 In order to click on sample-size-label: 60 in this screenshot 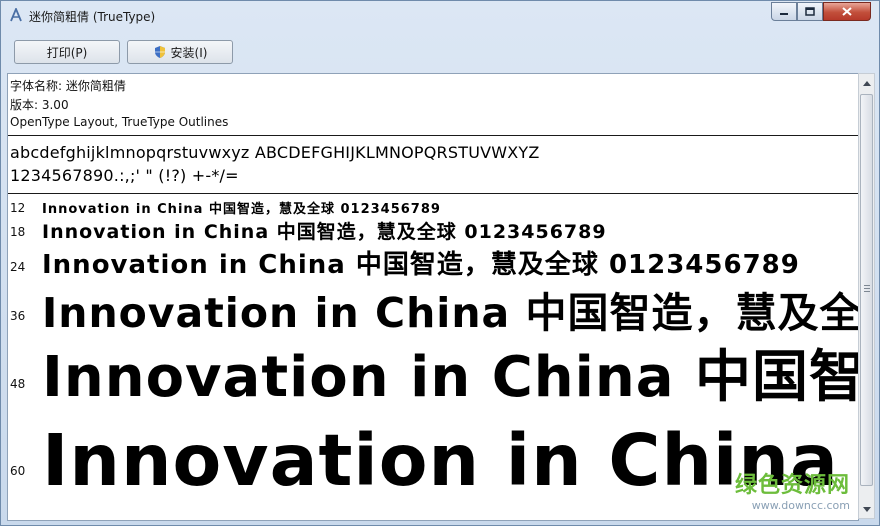, I will do `click(18, 471)`.